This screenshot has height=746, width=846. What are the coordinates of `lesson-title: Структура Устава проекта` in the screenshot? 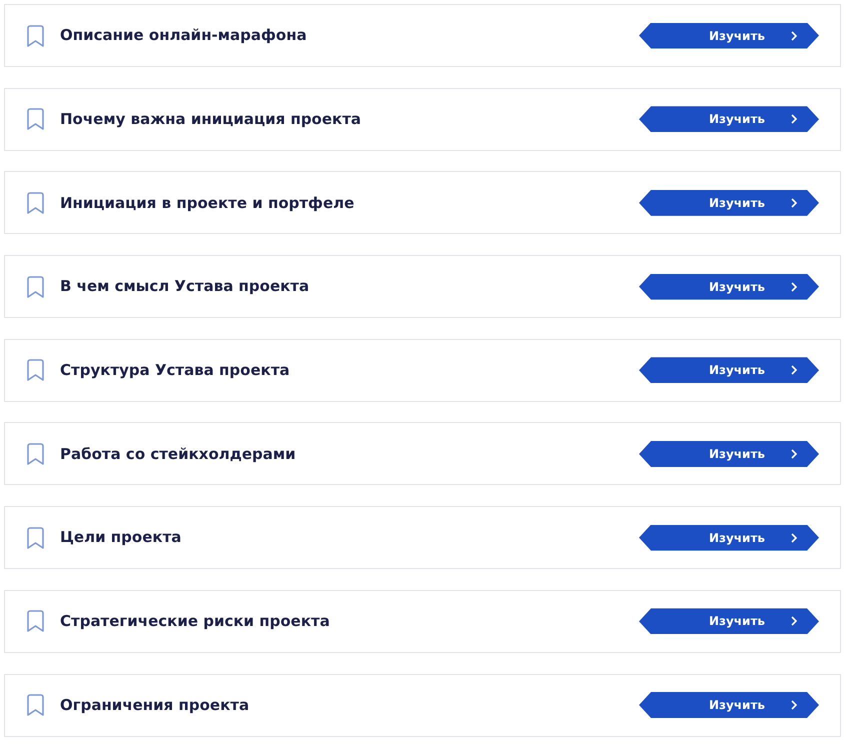 It's located at (175, 370).